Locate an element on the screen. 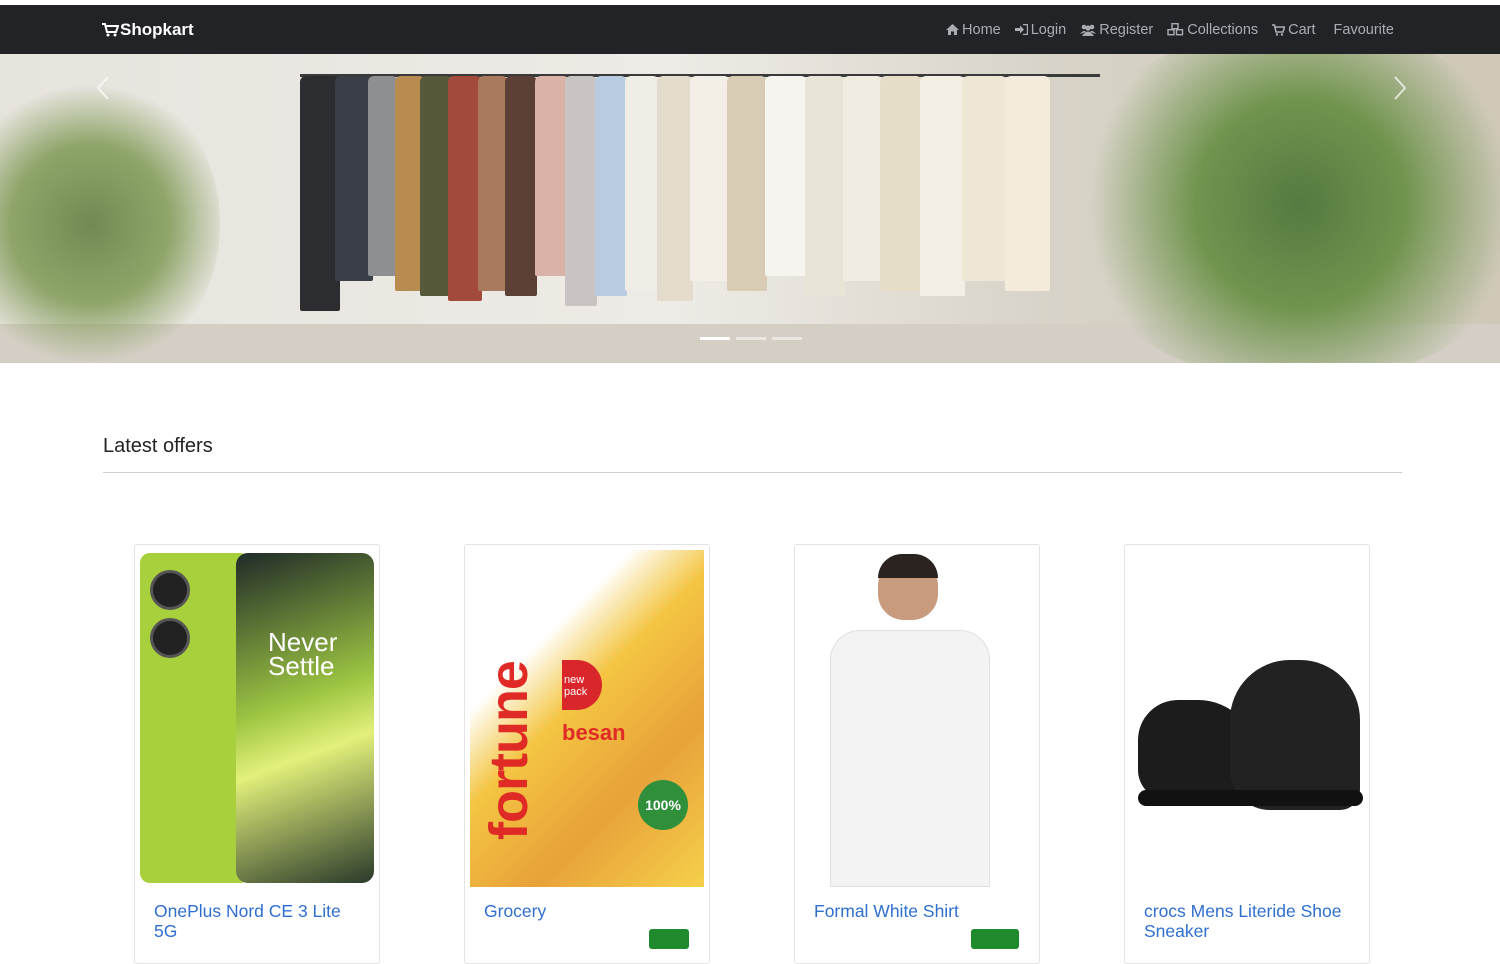  login-icon is located at coordinates (1021, 29).